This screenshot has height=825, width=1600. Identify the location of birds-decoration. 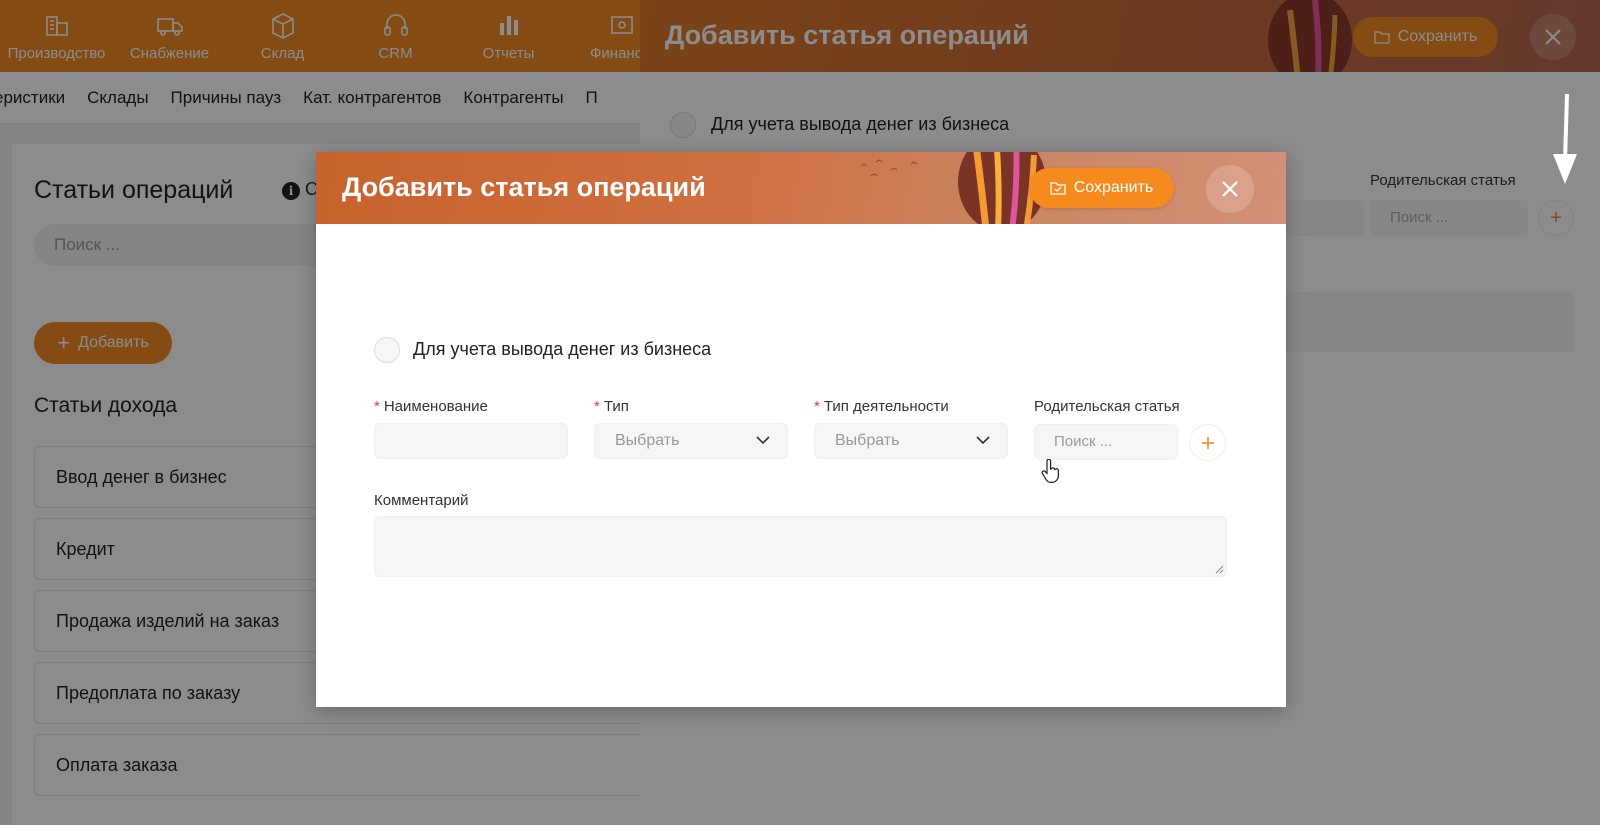
(889, 168).